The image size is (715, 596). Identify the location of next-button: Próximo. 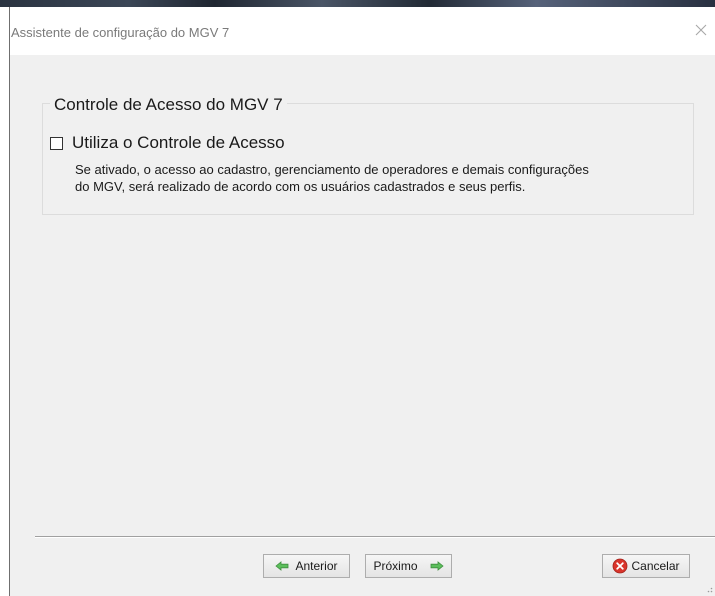
(408, 566).